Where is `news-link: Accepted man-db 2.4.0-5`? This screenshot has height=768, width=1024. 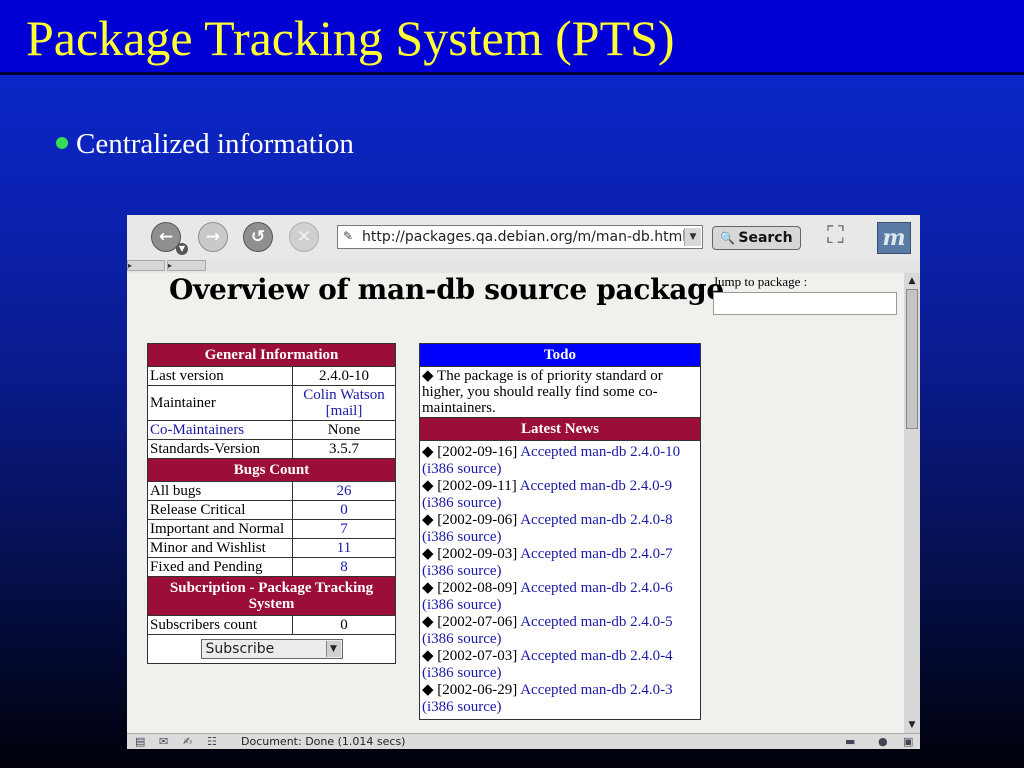 news-link: Accepted man-db 2.4.0-5 is located at coordinates (596, 622).